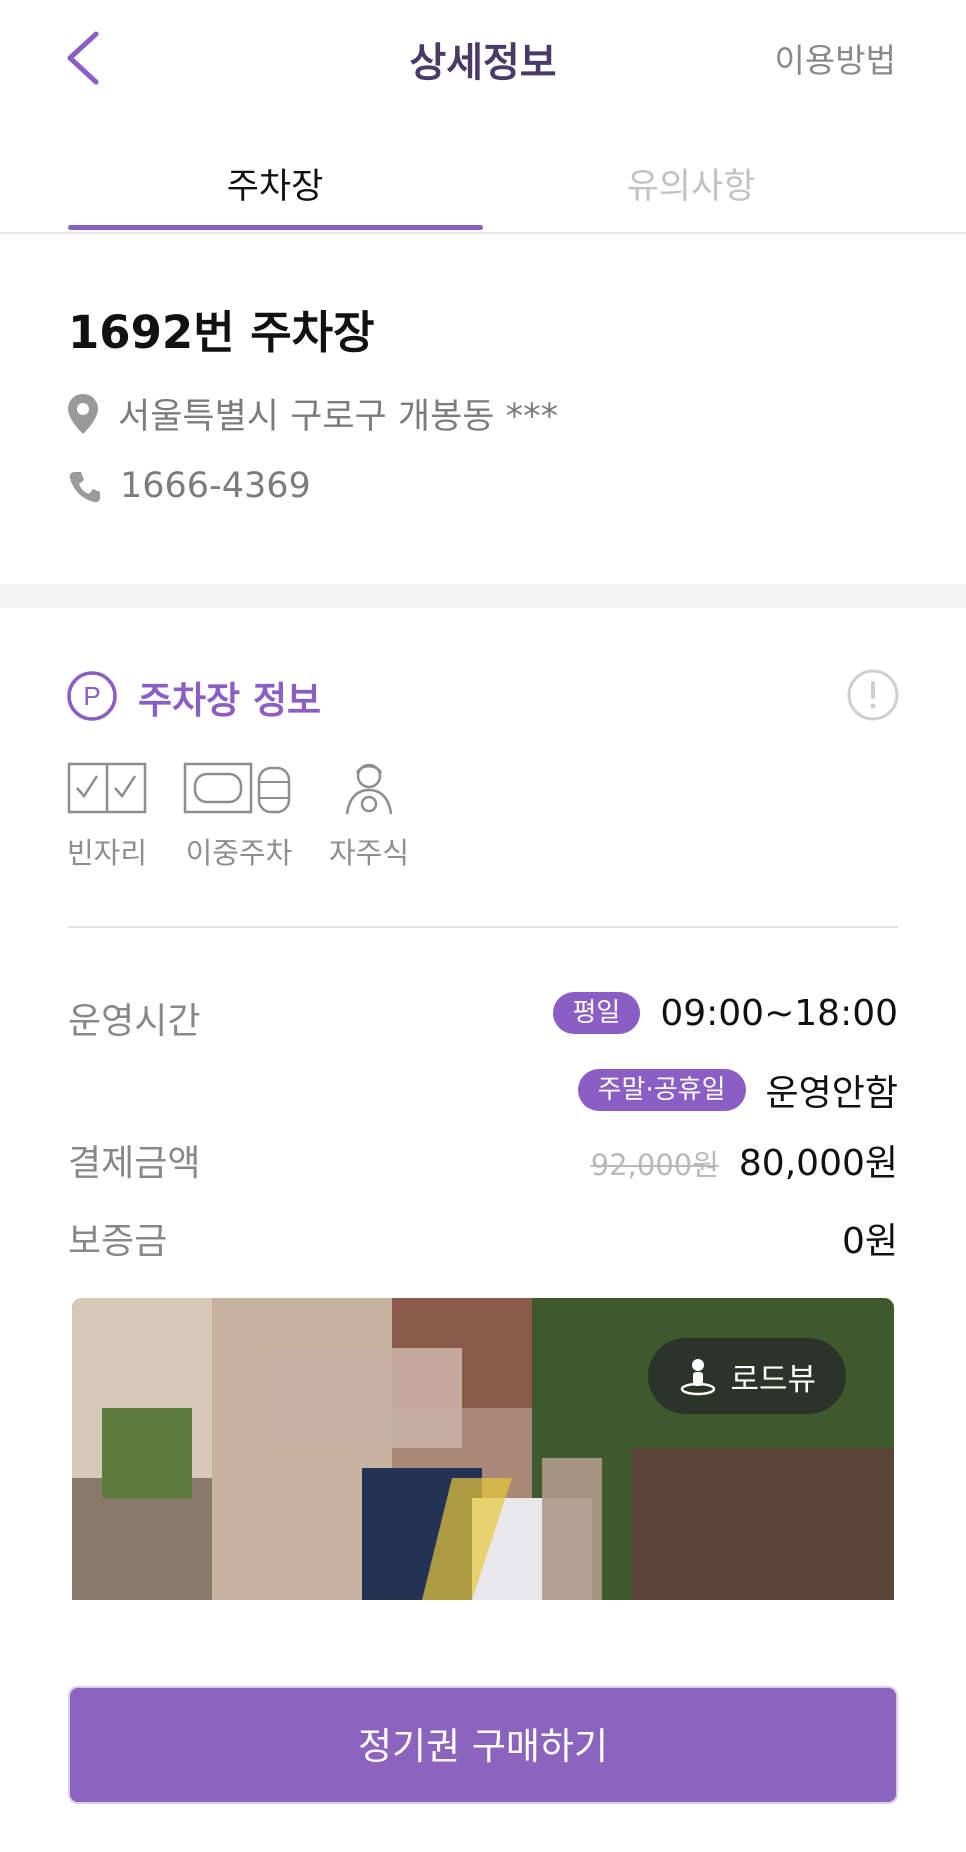 Image resolution: width=966 pixels, height=1852 pixels. Describe the element at coordinates (773, 1379) in the screenshot. I see `roadview-label: 로드뷰` at that location.